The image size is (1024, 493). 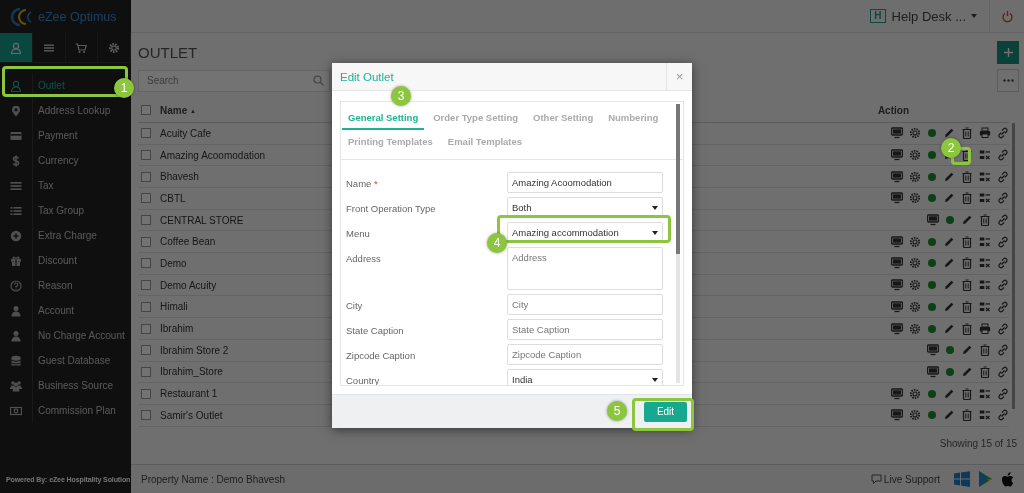 I want to click on outlet-name: Demo Acuity, so click(x=188, y=285).